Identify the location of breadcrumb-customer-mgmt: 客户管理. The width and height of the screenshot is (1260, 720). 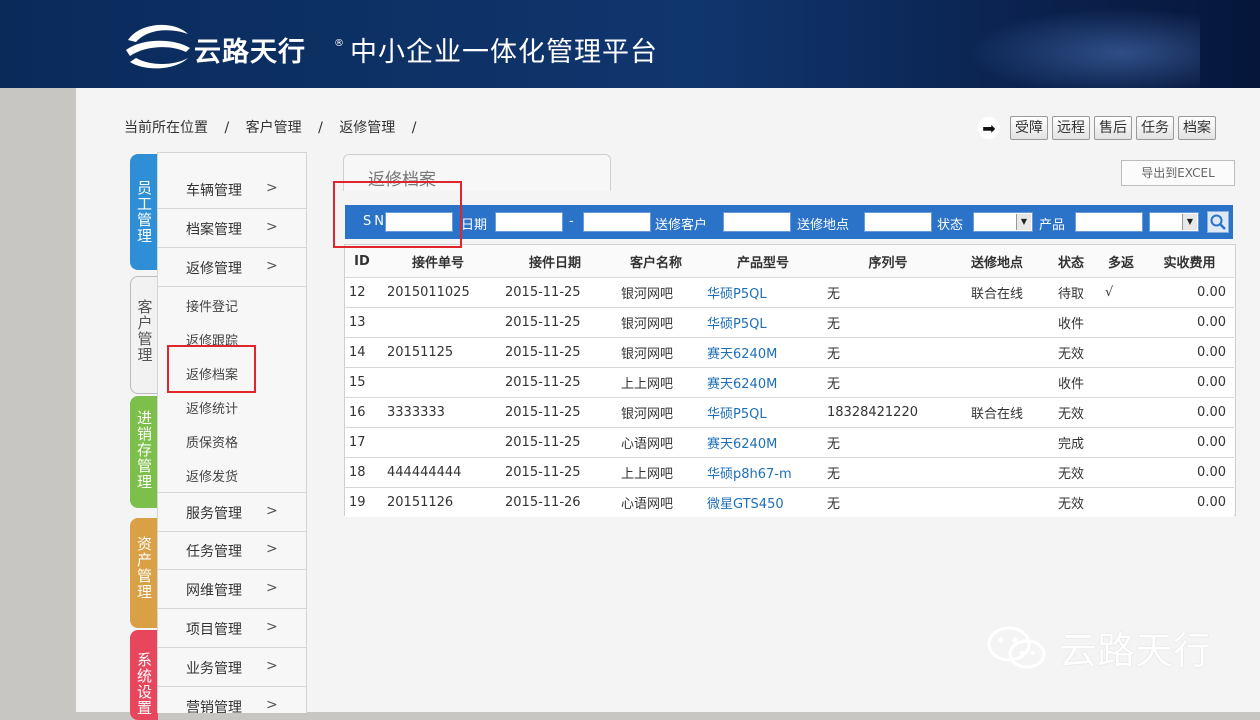
(274, 127).